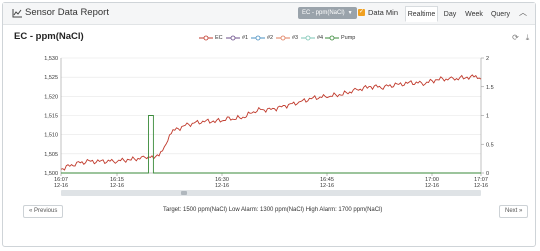 The image size is (540, 251). I want to click on y-left-tick-label: 1,530, so click(51, 59).